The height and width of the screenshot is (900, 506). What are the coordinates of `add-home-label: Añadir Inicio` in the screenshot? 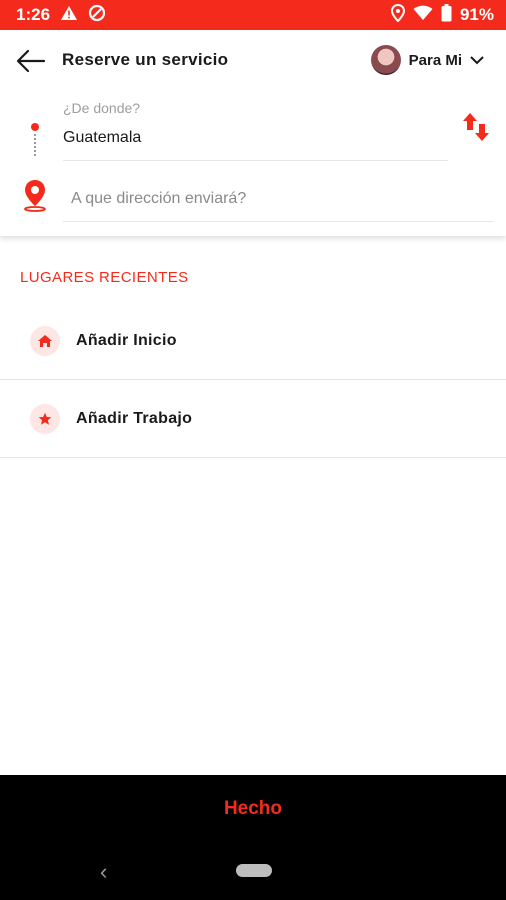 It's located at (126, 340).